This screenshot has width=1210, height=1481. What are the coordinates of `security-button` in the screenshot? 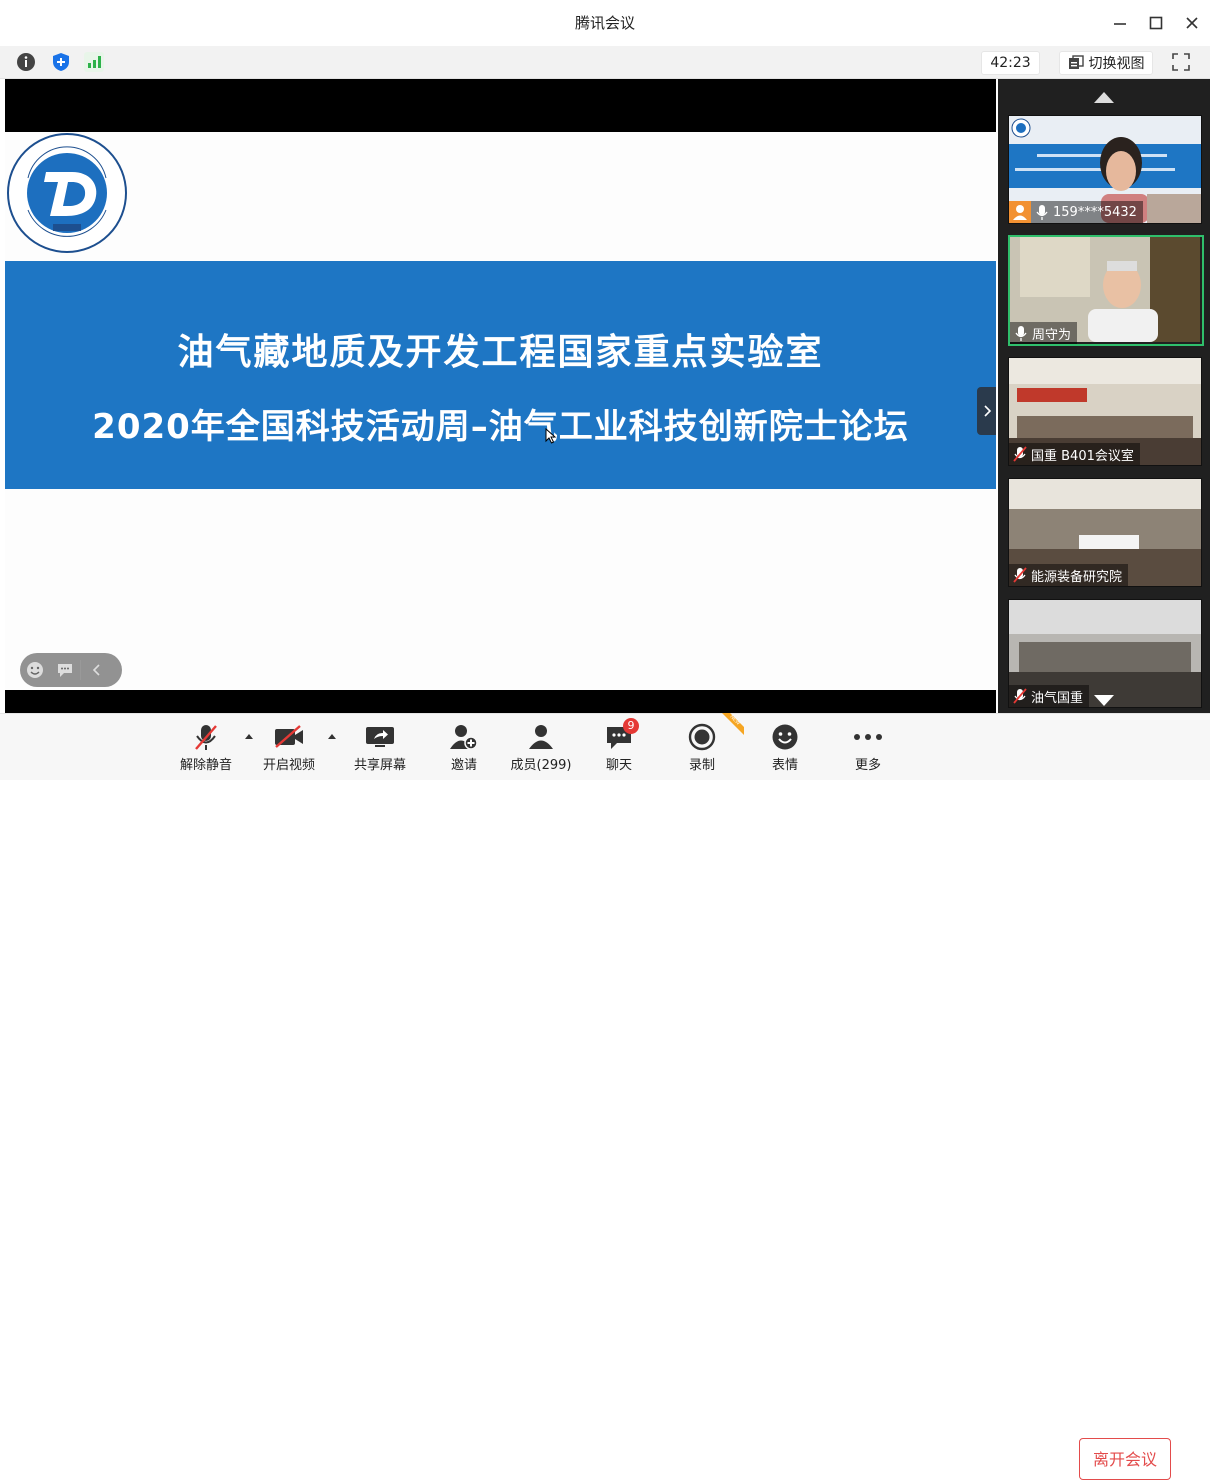 It's located at (61, 62).